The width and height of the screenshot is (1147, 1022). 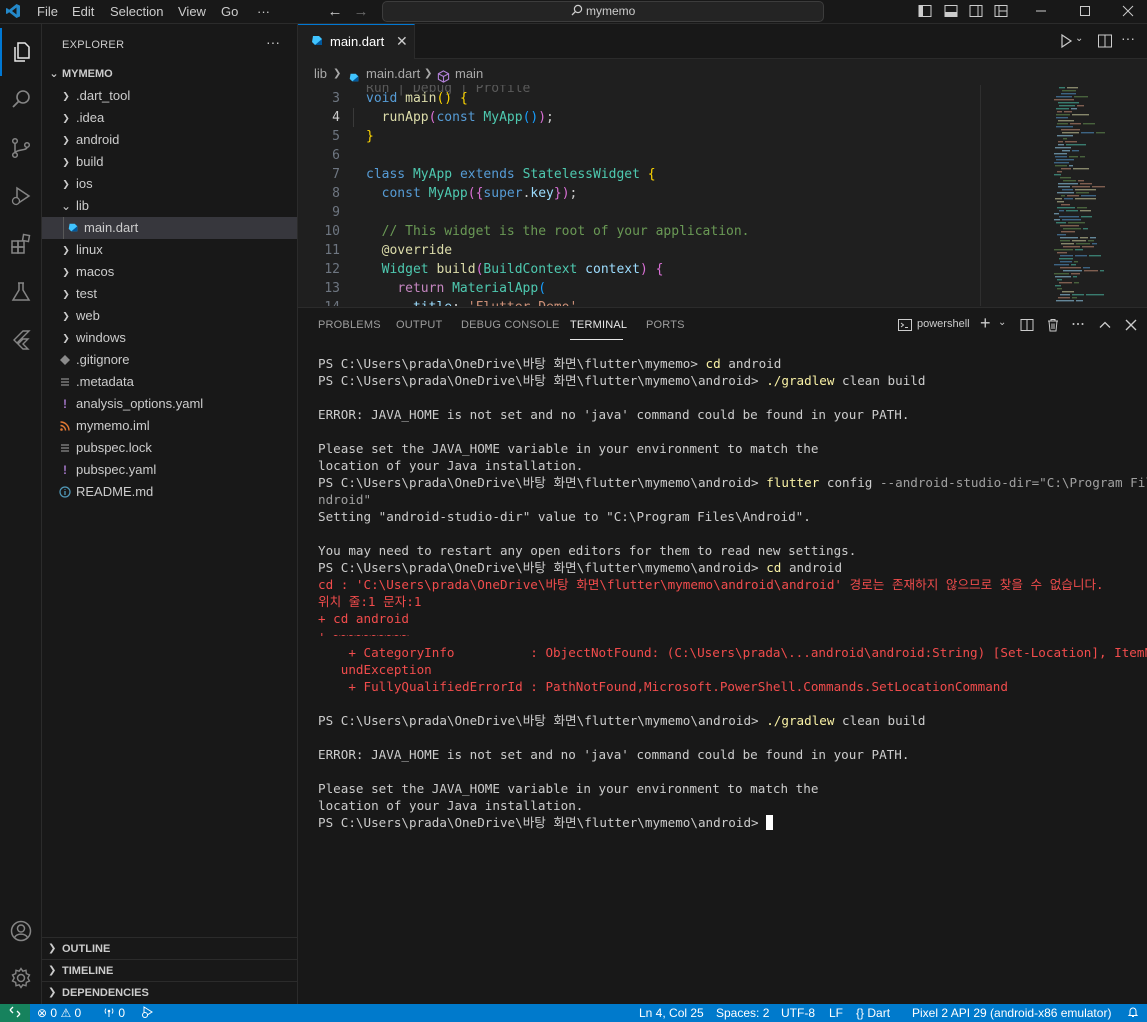 What do you see at coordinates (1001, 12) in the screenshot?
I see `customize-layout-icon` at bounding box center [1001, 12].